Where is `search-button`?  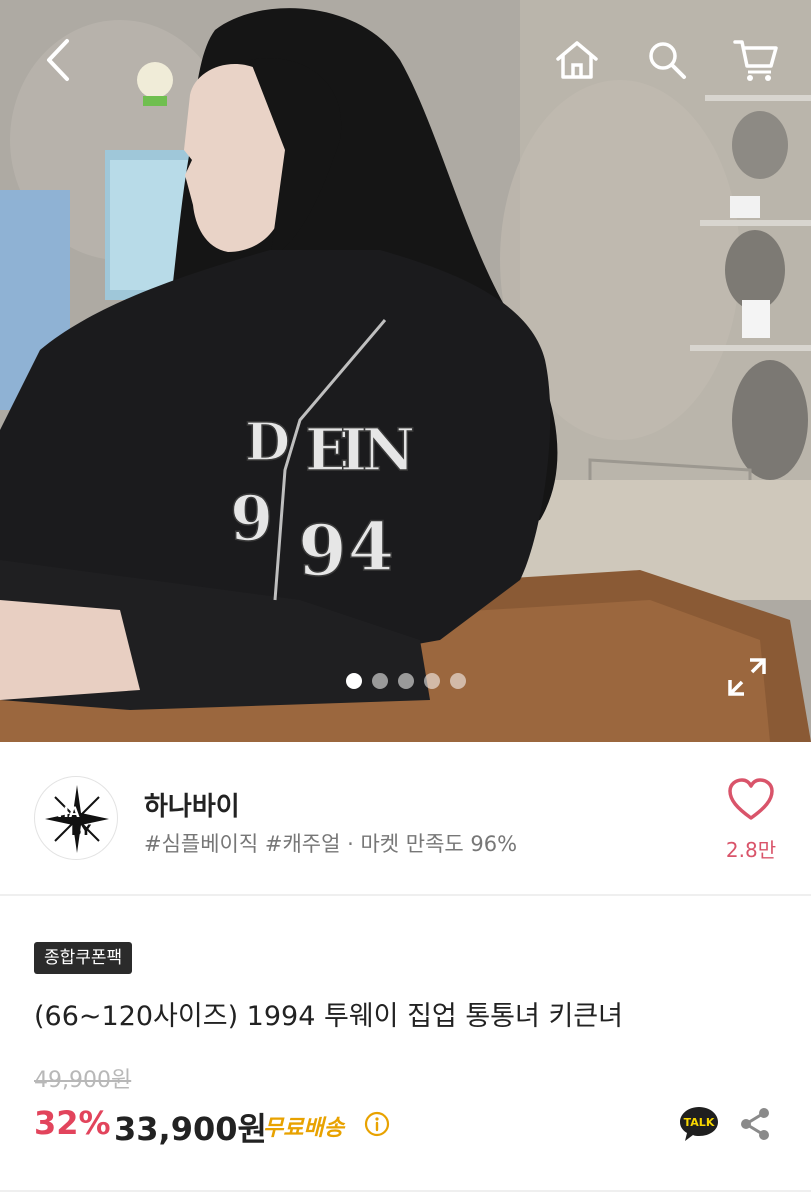
search-button is located at coordinates (667, 60).